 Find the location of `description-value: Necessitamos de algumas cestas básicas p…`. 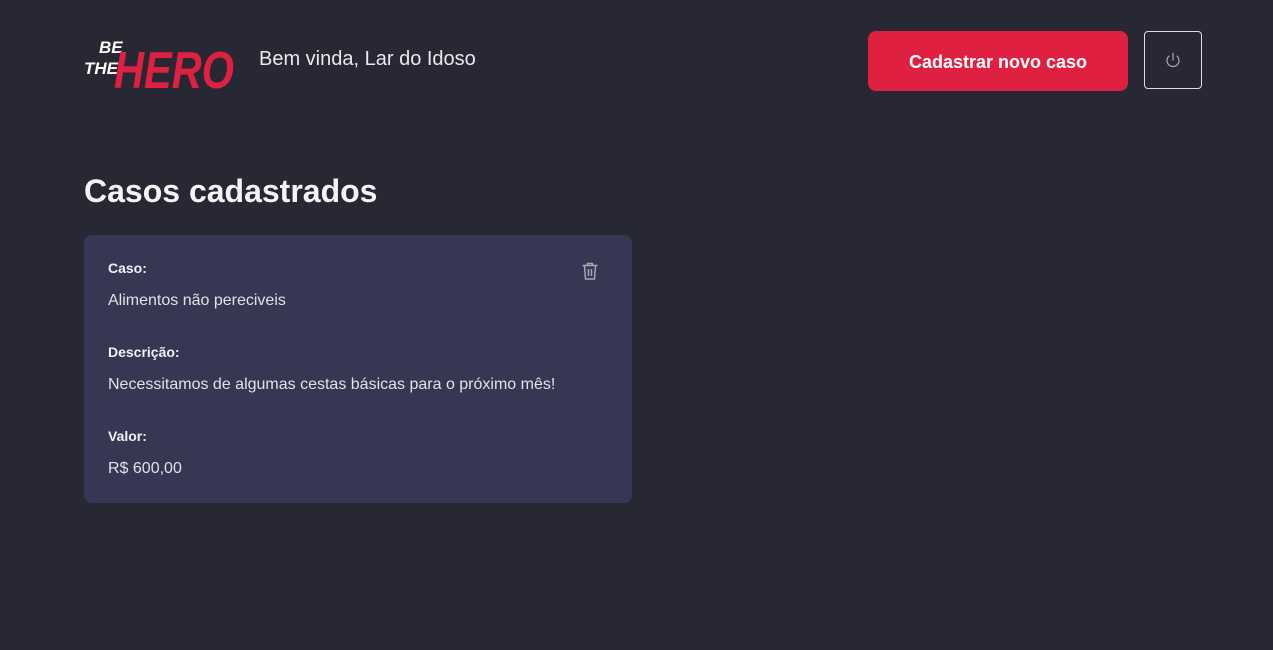

description-value: Necessitamos de algumas cestas básicas p… is located at coordinates (332, 384).